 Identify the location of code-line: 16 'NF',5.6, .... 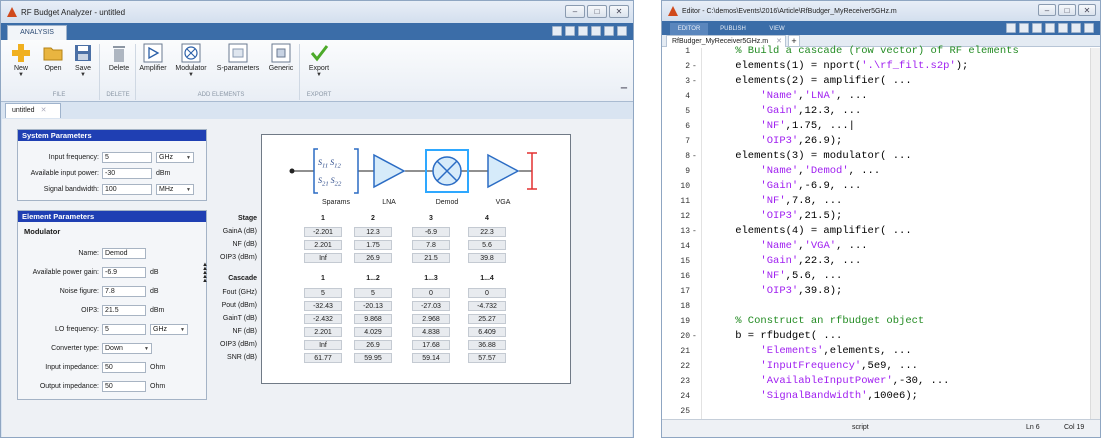
(877, 276).